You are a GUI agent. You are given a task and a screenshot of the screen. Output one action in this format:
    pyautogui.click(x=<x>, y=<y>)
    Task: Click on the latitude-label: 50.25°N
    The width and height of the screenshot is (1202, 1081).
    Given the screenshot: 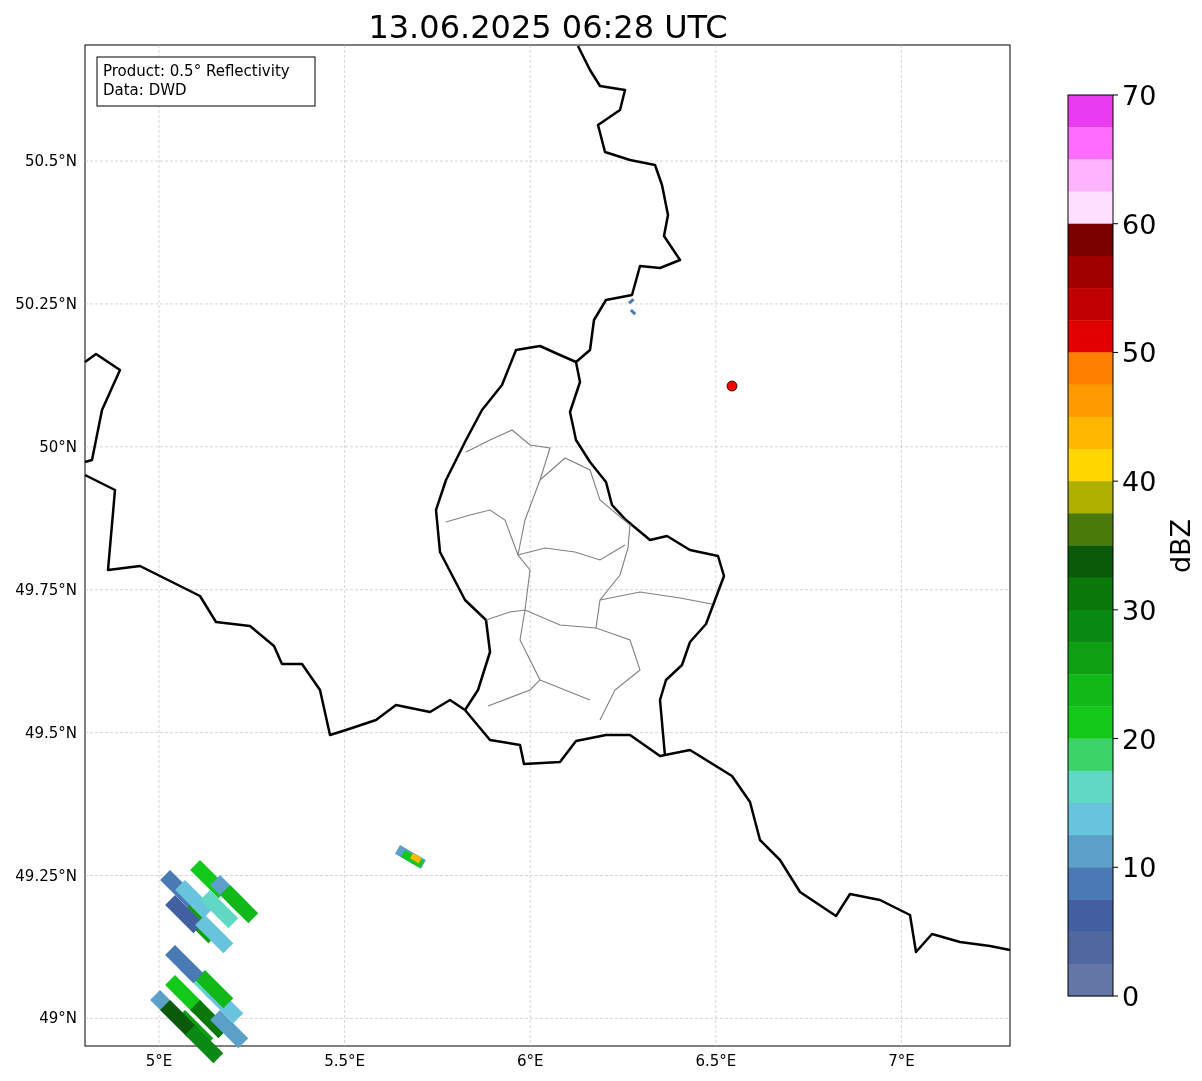 What is the action you would take?
    pyautogui.click(x=46, y=303)
    